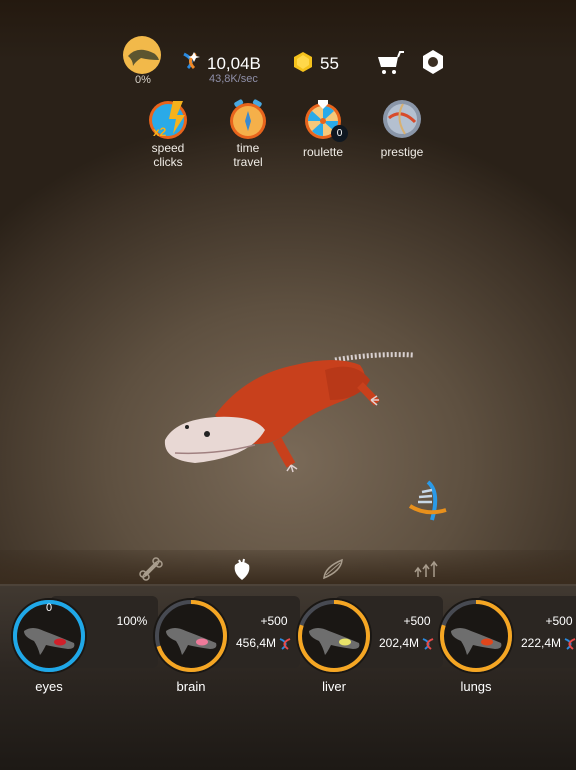 The width and height of the screenshot is (576, 770). Describe the element at coordinates (191, 686) in the screenshot. I see `organ-name: brain` at that location.